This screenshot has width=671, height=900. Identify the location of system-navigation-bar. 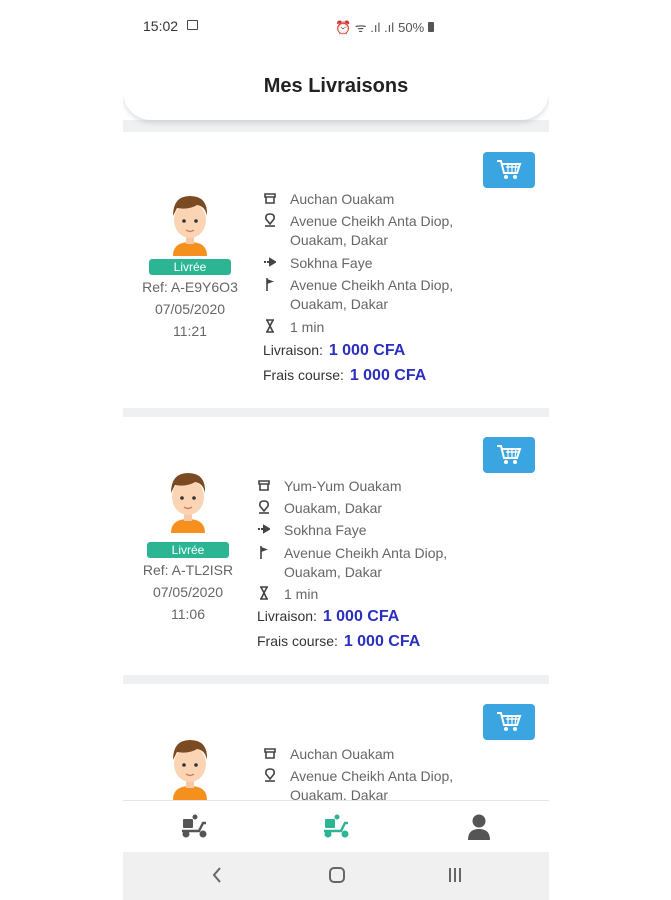
(336, 876).